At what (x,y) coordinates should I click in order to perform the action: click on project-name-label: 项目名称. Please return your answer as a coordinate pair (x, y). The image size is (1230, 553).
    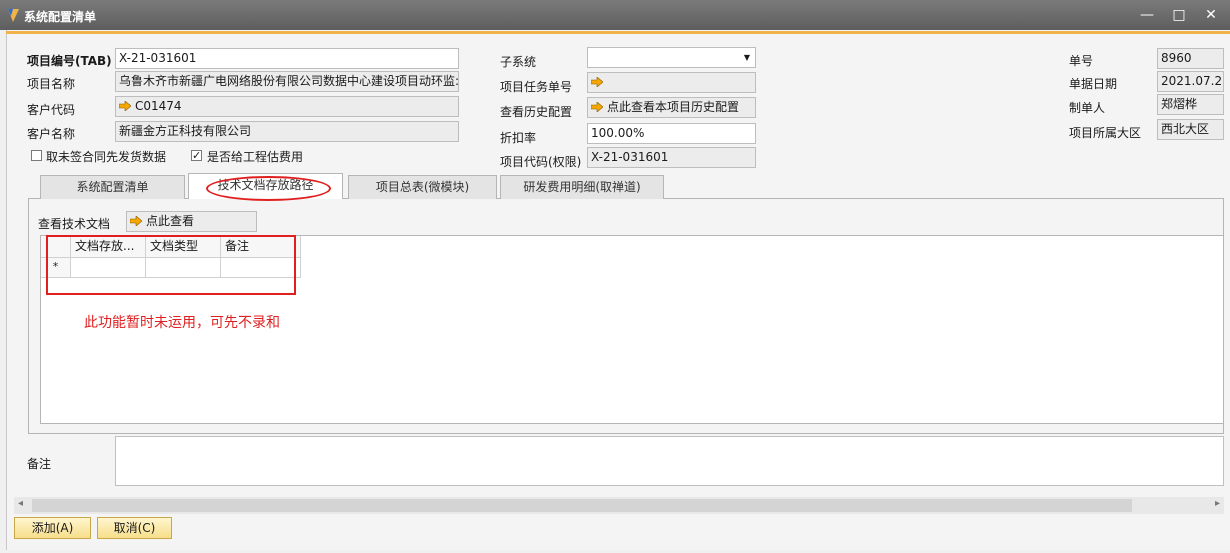
    Looking at the image, I should click on (51, 84).